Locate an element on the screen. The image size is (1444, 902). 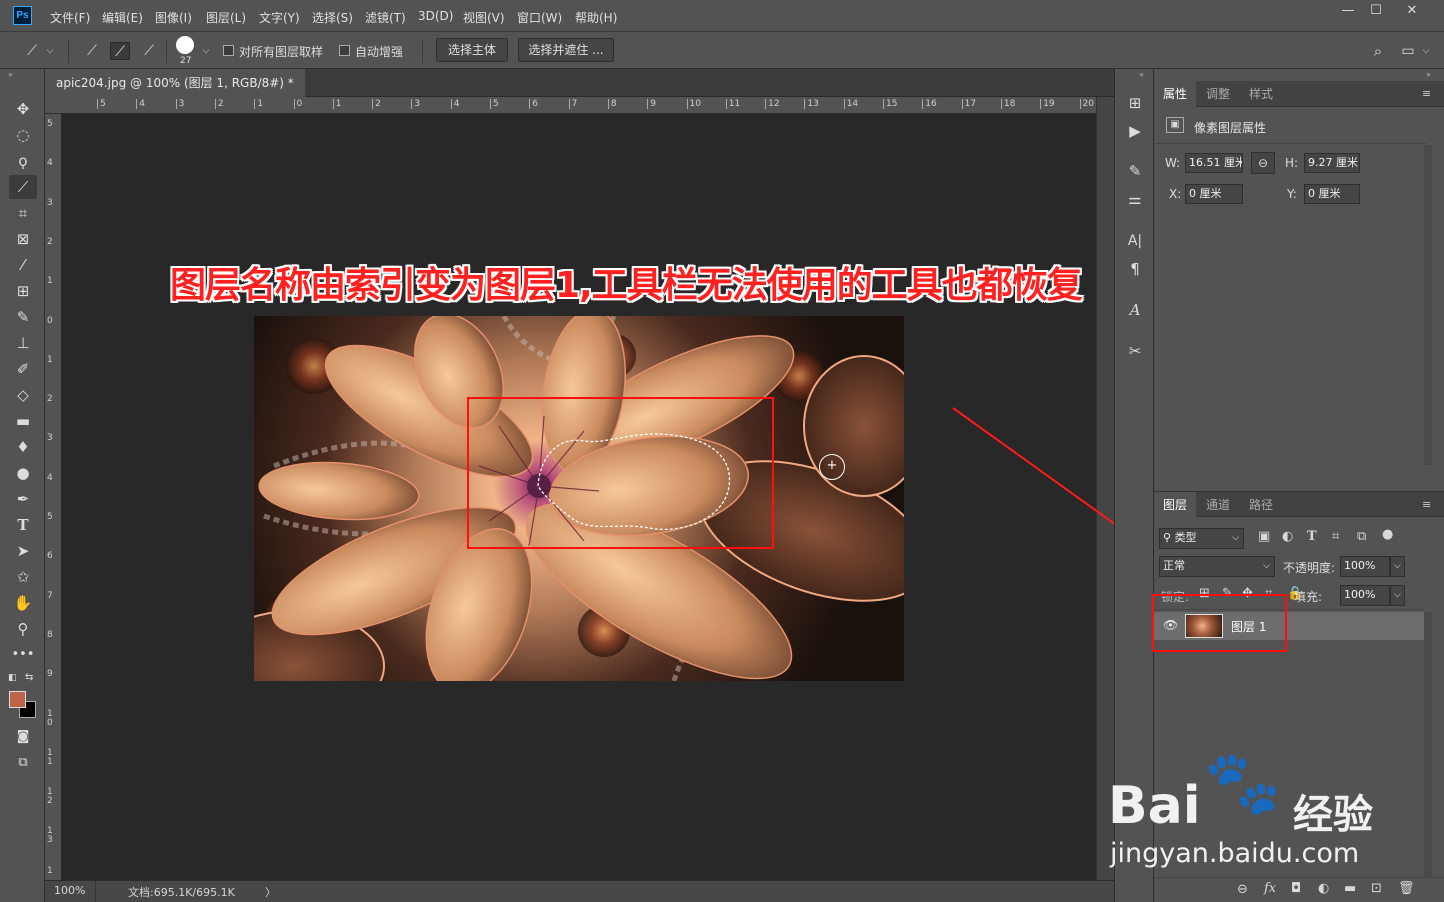
height-field: 9.27 厘米 is located at coordinates (1332, 163).